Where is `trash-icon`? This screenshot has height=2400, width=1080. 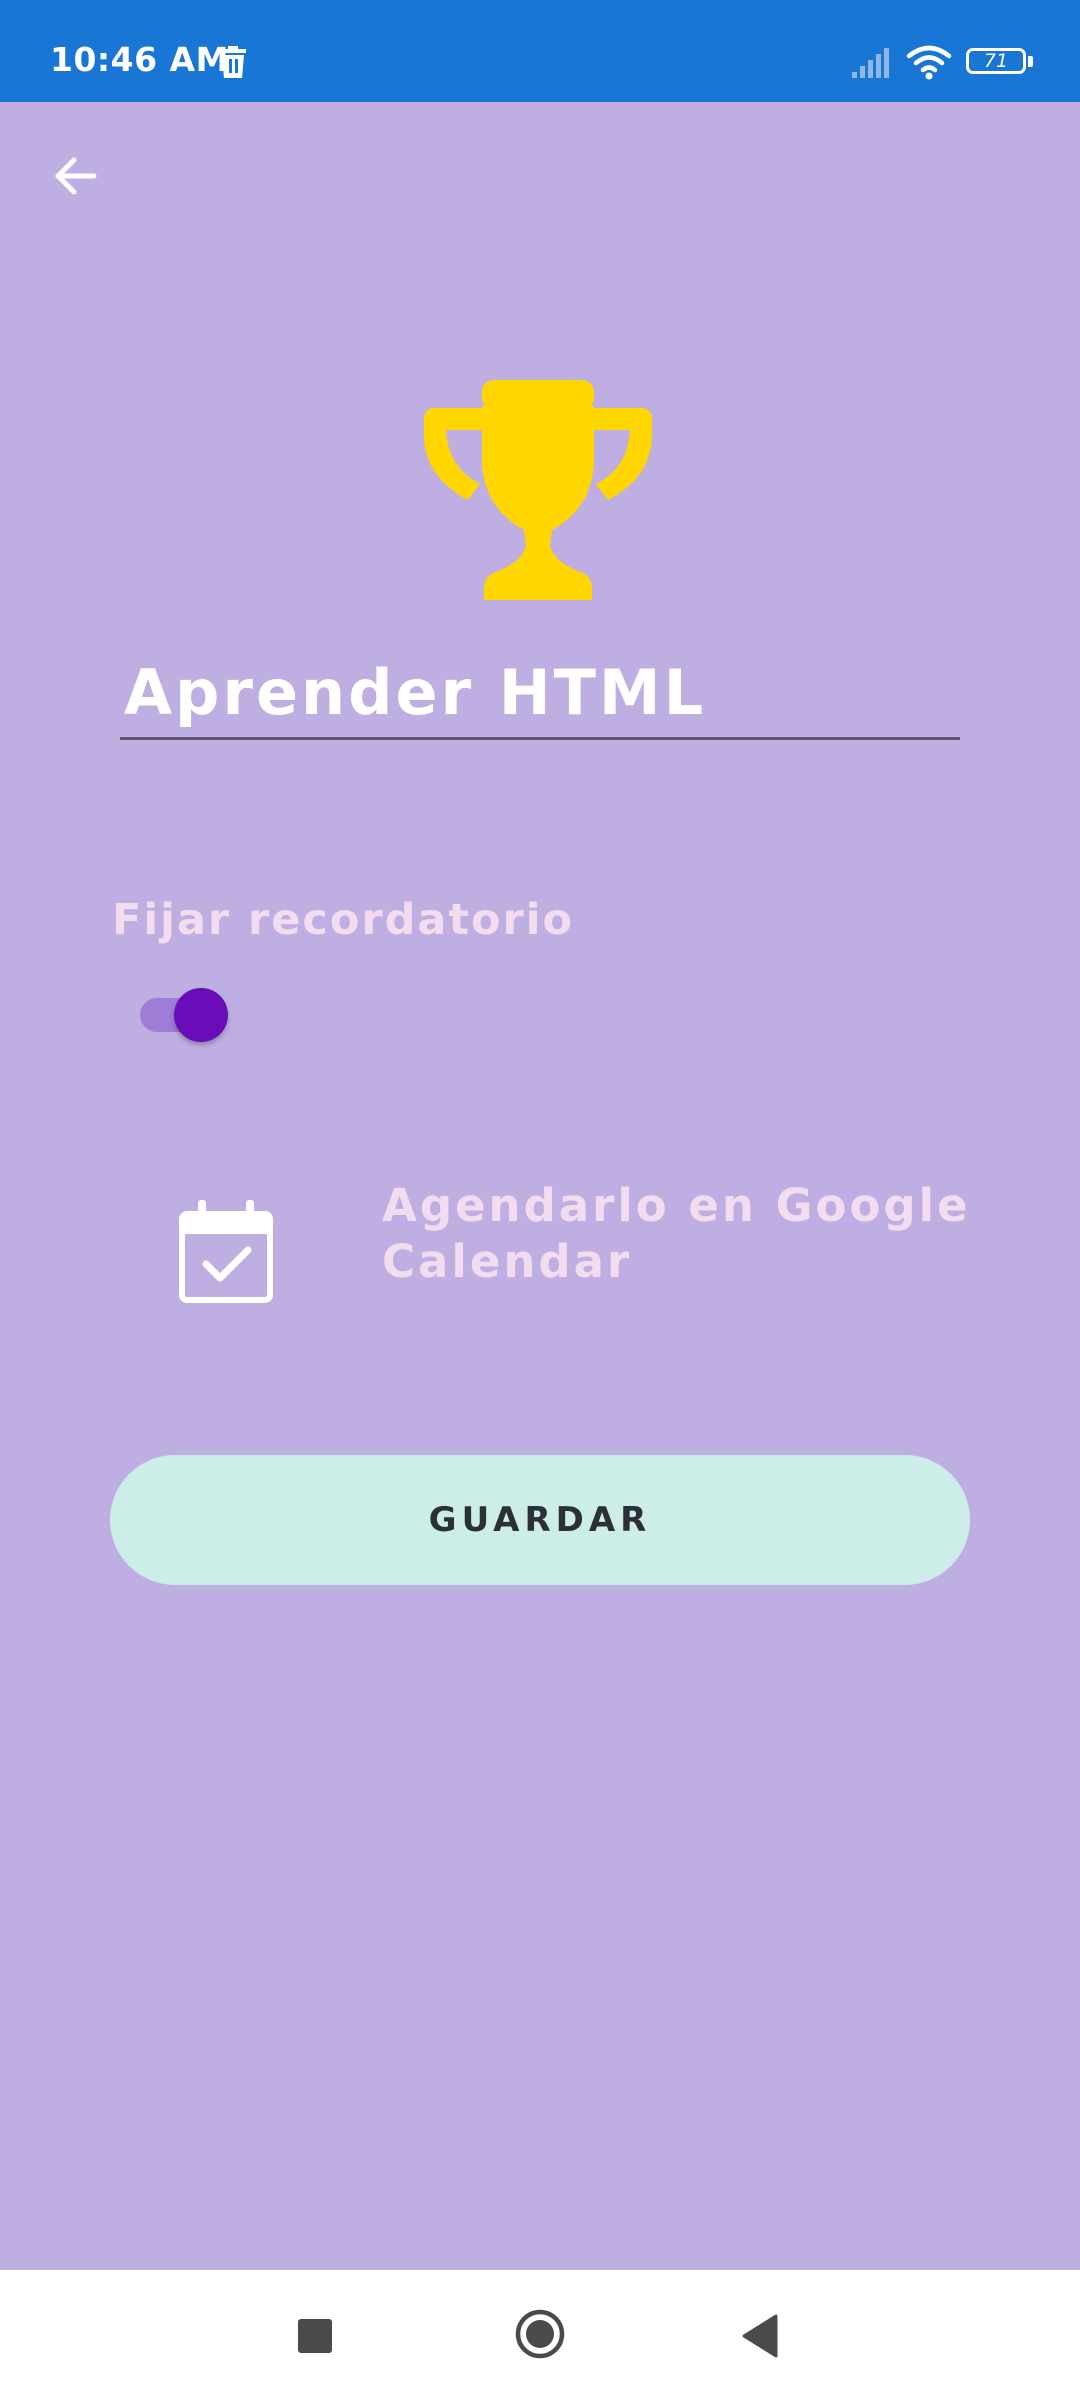 trash-icon is located at coordinates (233, 62).